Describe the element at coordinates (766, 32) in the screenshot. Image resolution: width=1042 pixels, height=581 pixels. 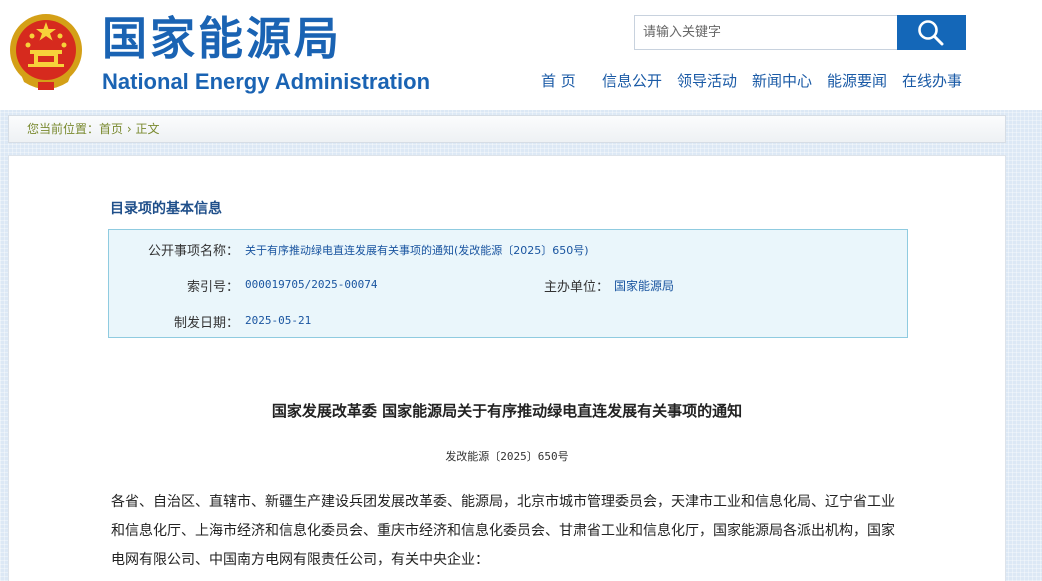
I see `search-input` at that location.